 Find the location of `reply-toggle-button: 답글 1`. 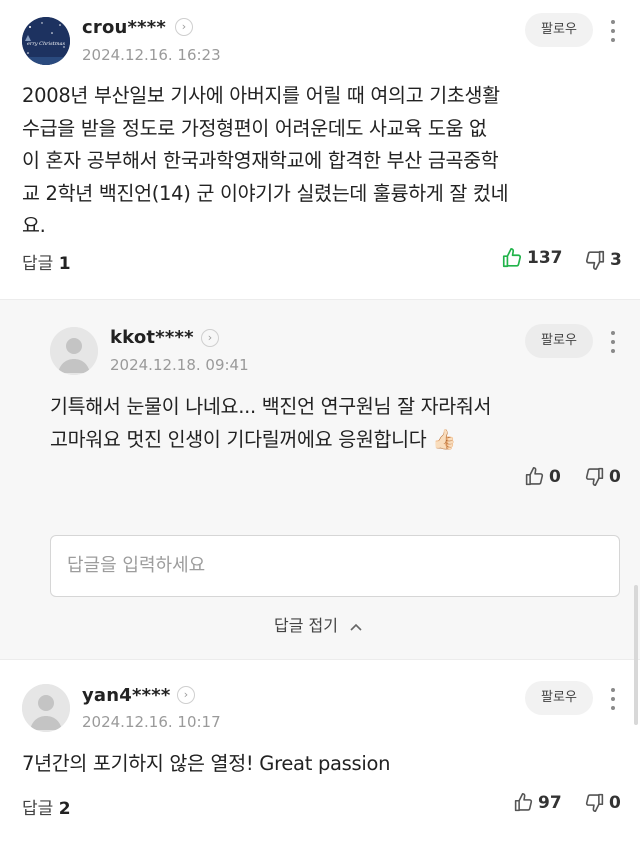

reply-toggle-button: 답글 1 is located at coordinates (46, 261).